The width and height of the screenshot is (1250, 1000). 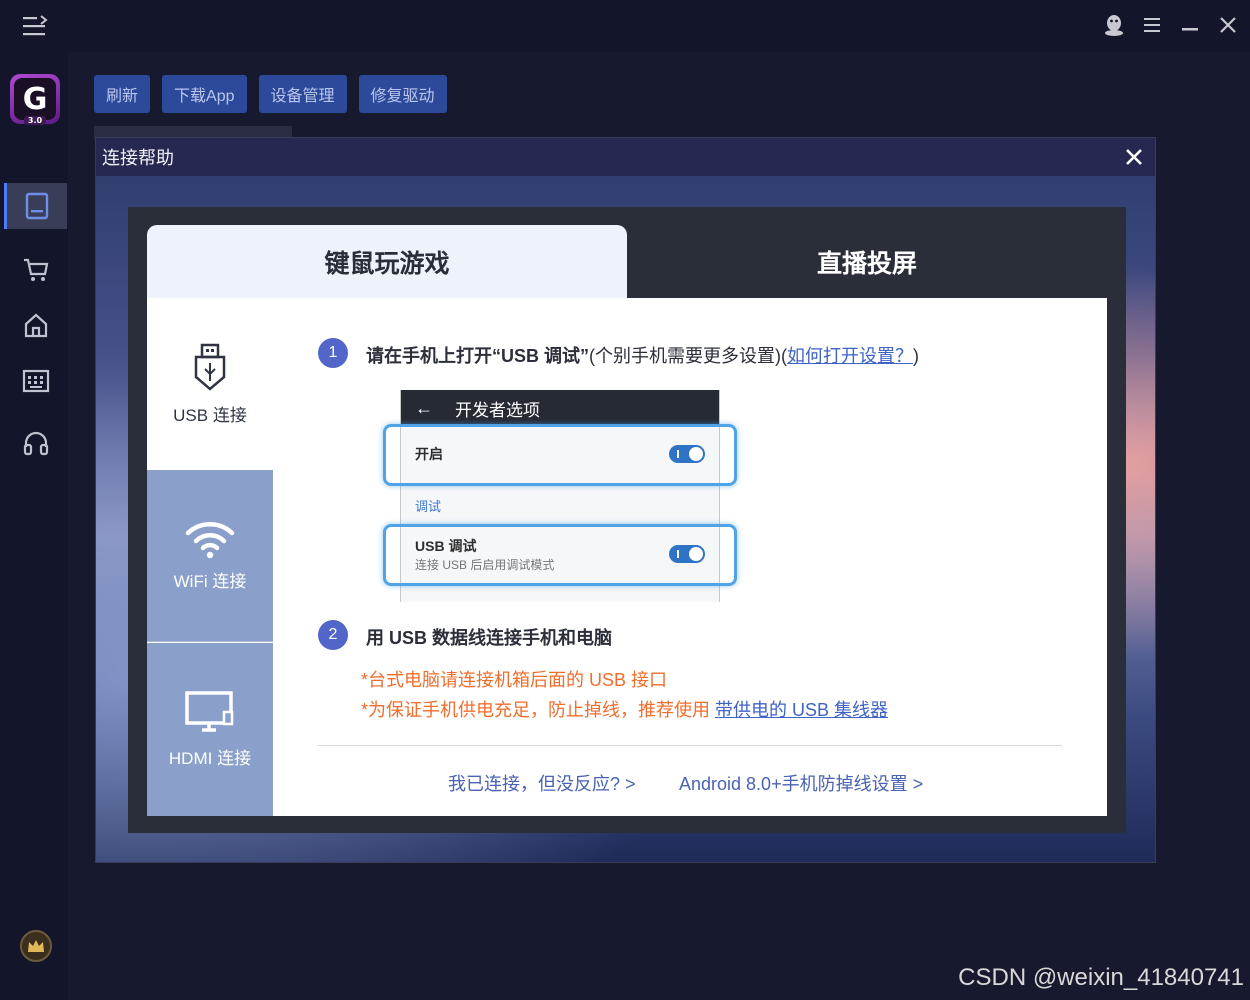 I want to click on sidebar-item-home, so click(x=35, y=325).